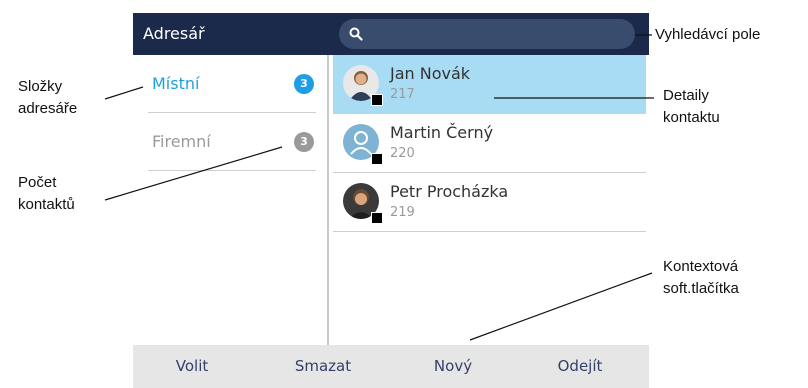  What do you see at coordinates (561, 306) in the screenshot?
I see `softkeys-callout-line` at bounding box center [561, 306].